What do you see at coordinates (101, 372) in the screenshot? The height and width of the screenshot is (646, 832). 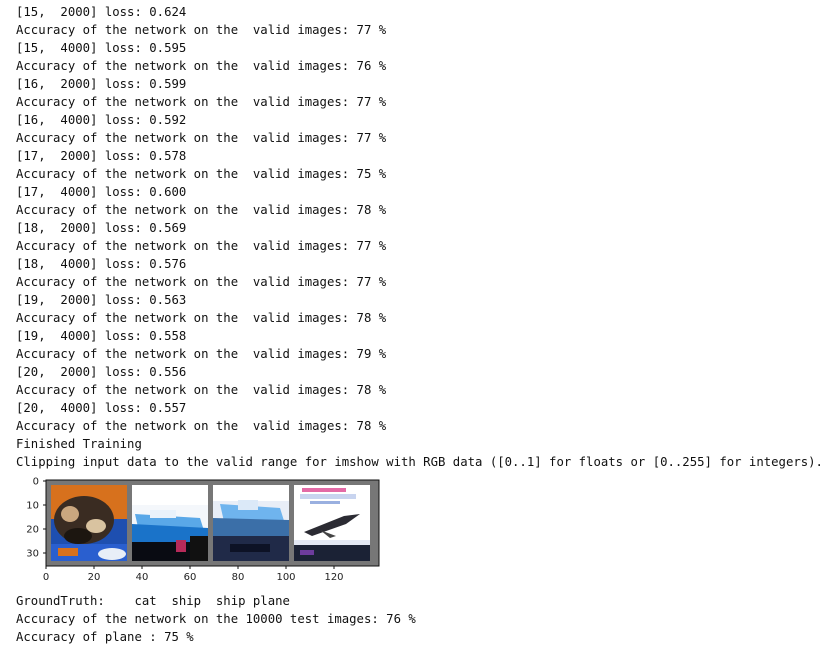 I see `log-line: [20, 2000] loss: 0.556` at bounding box center [101, 372].